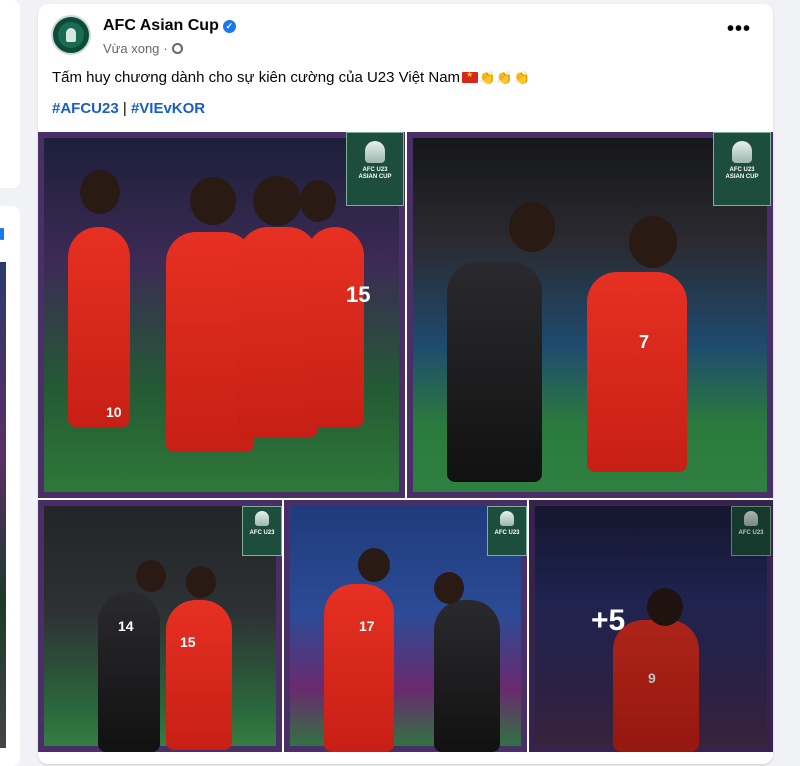  Describe the element at coordinates (367, 626) in the screenshot. I see `jersey-number: 17` at that location.